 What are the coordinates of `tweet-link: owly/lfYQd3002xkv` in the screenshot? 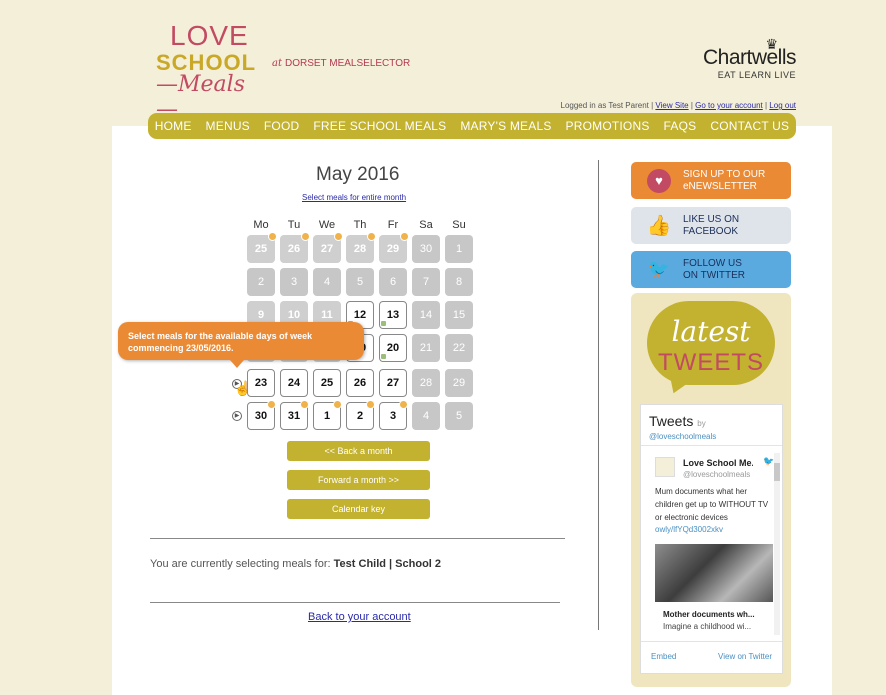 It's located at (689, 529).